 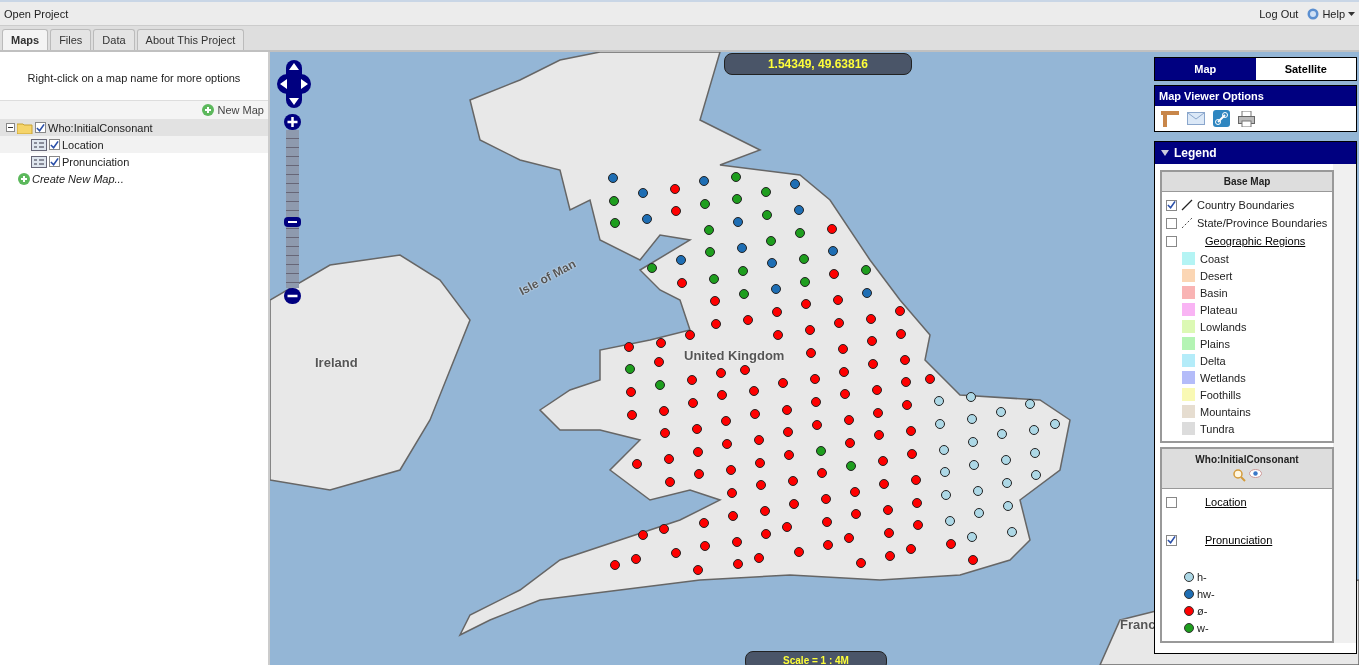 What do you see at coordinates (36, 13) in the screenshot?
I see `open-project-link: Open Project` at bounding box center [36, 13].